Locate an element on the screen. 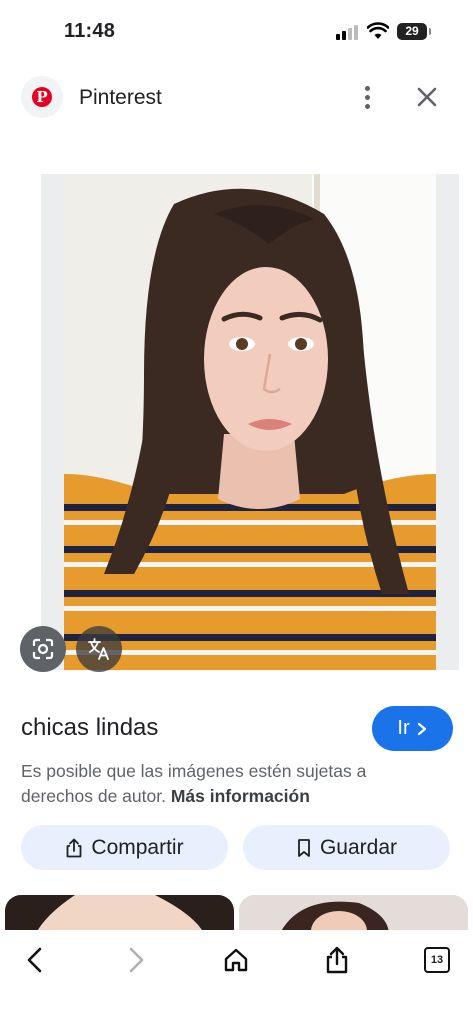  translate-glyph is located at coordinates (98, 649).